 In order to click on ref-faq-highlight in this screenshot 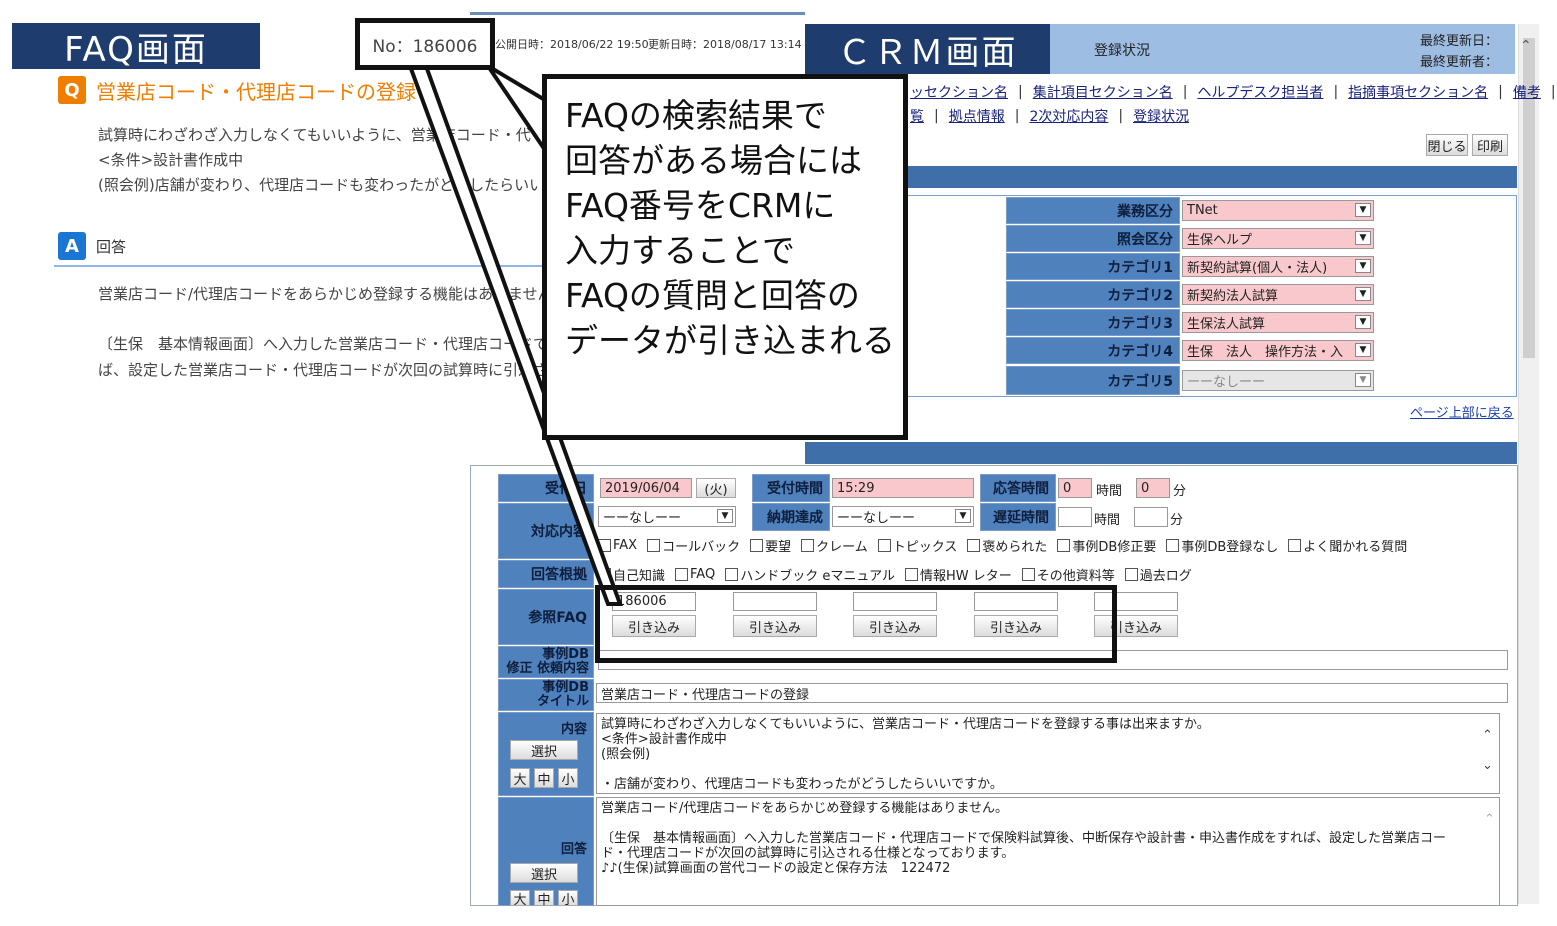, I will do `click(856, 624)`.